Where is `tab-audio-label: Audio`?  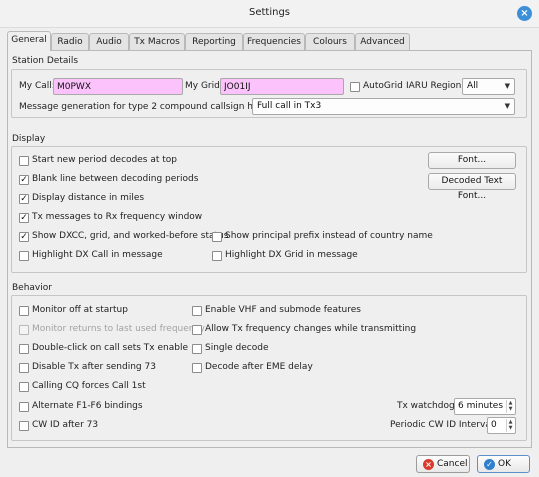
tab-audio-label: Audio is located at coordinates (109, 42).